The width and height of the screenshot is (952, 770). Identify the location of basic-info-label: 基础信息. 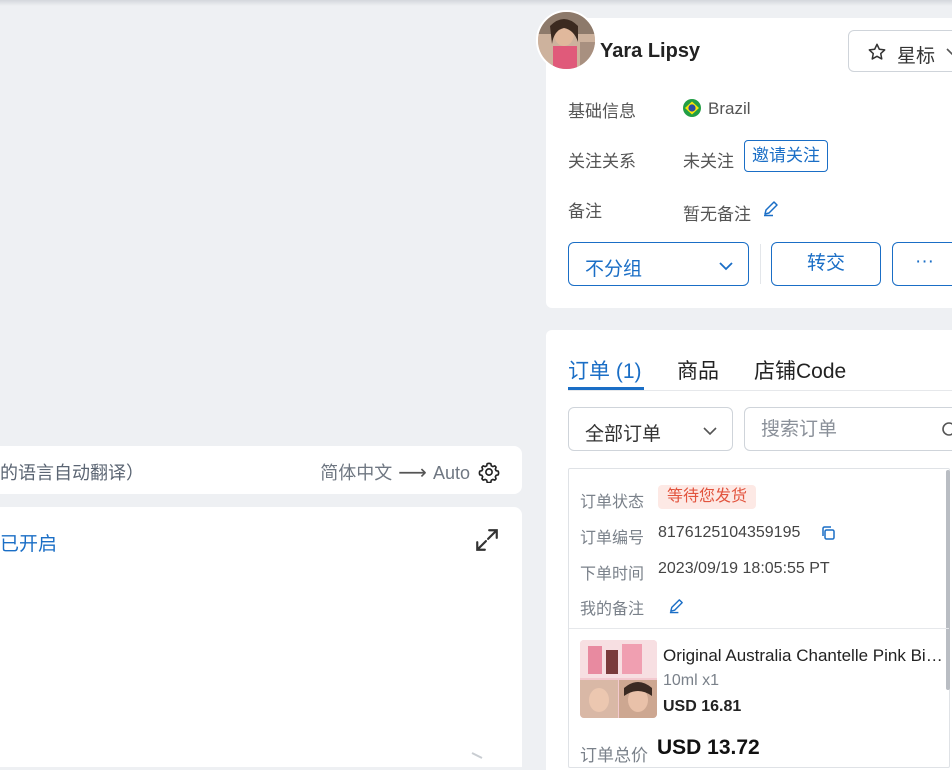
(602, 111).